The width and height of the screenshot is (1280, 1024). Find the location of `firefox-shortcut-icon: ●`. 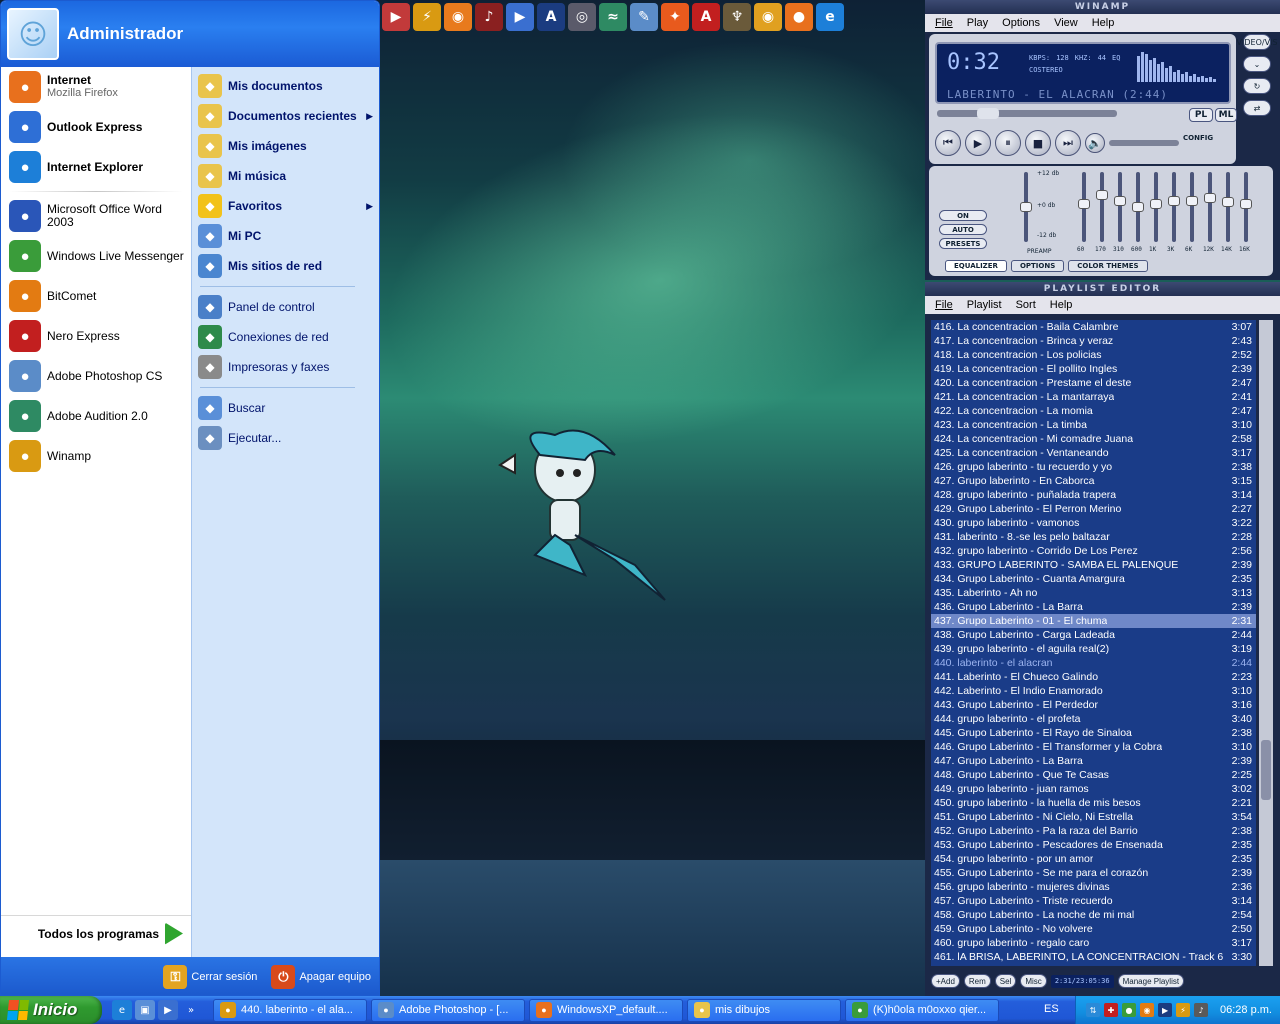

firefox-shortcut-icon: ● is located at coordinates (799, 16).